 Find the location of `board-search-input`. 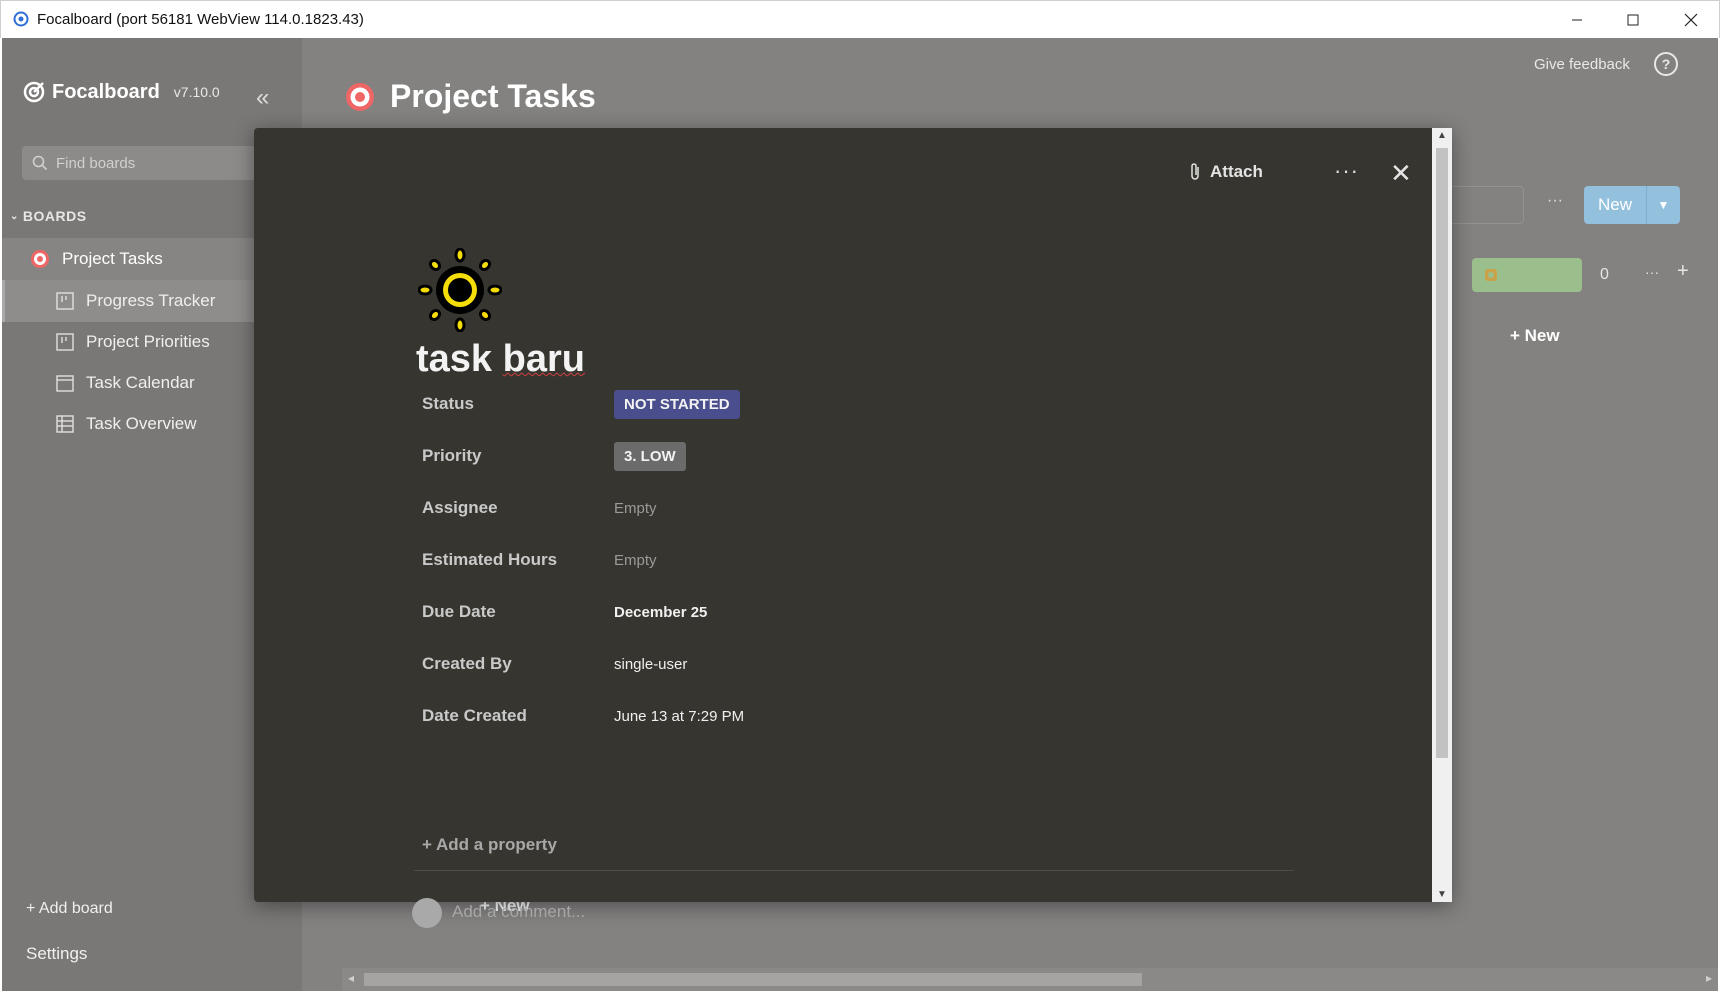

board-search-input is located at coordinates (1483, 205).